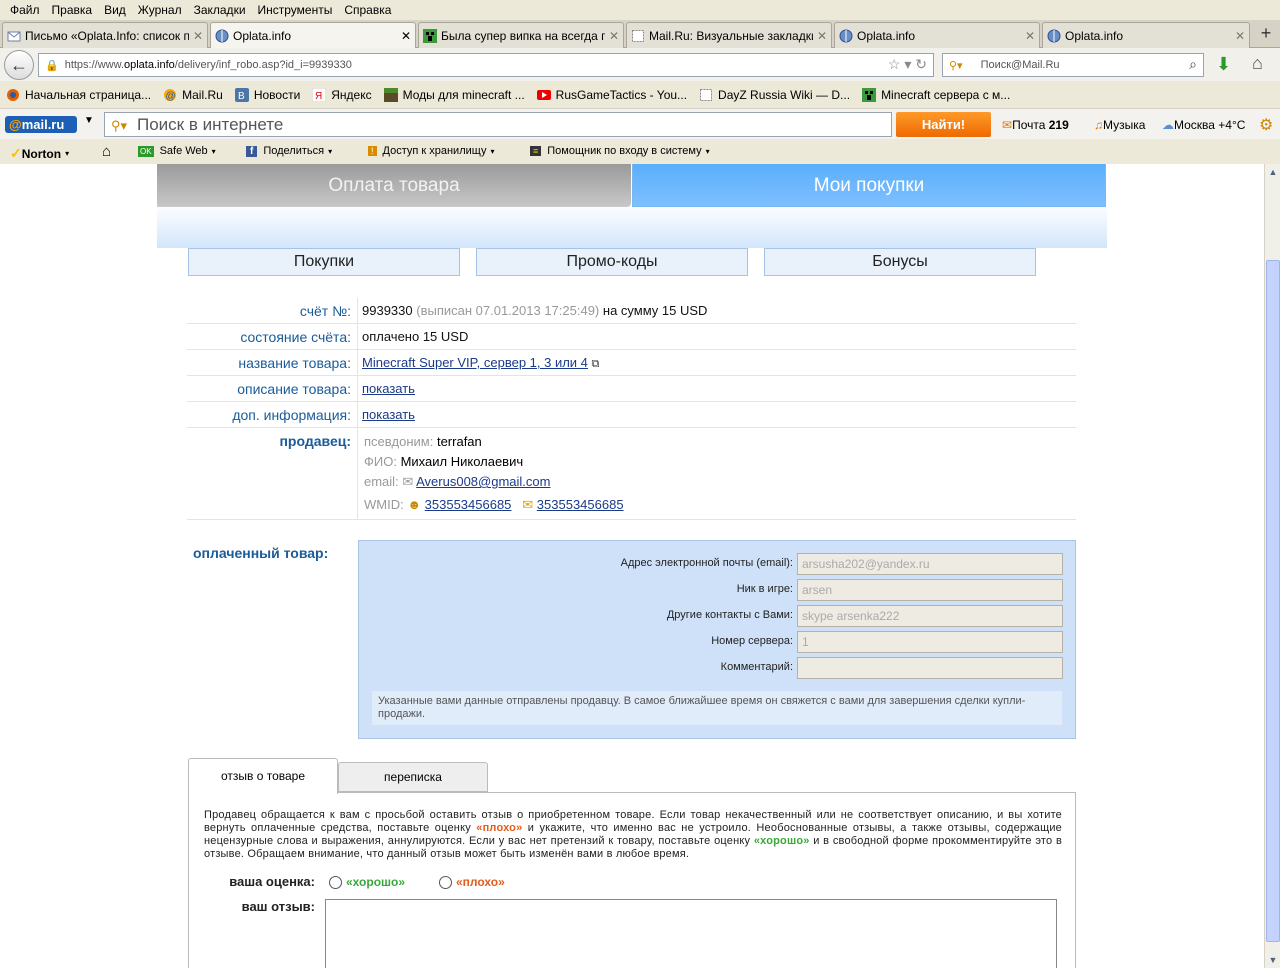  I want to click on rating-good-radio: «хорошо», so click(367, 882).